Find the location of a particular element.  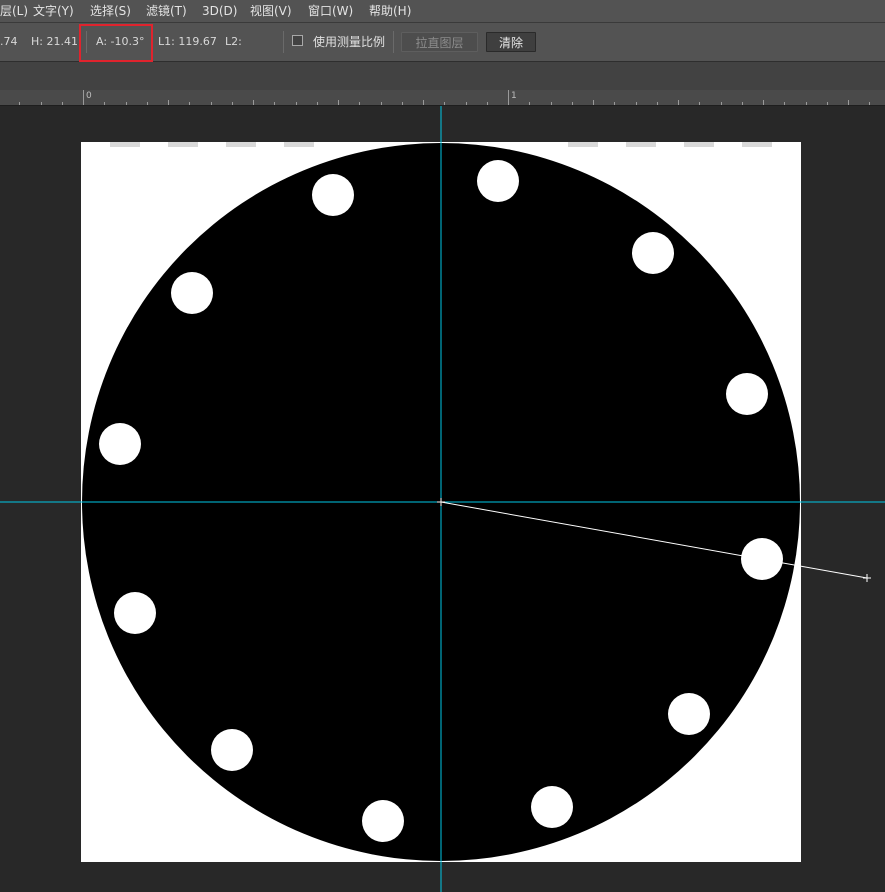

measure-end-handle is located at coordinates (867, 578).